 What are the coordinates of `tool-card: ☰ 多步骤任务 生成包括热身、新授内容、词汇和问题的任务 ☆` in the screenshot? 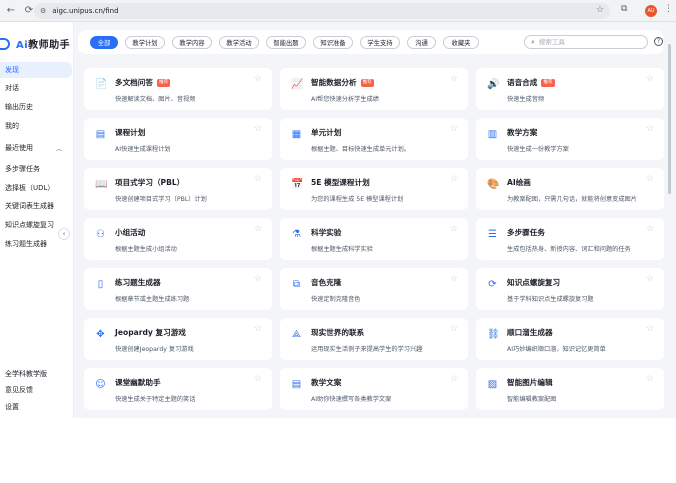 It's located at (570, 239).